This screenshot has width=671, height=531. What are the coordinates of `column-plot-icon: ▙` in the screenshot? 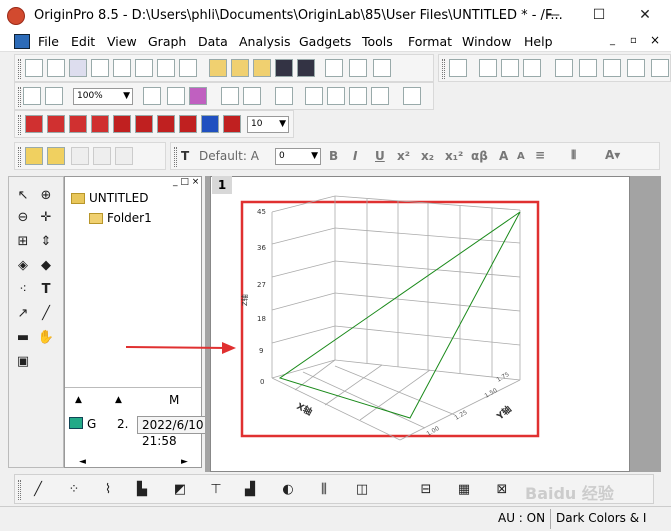 It's located at (142, 490).